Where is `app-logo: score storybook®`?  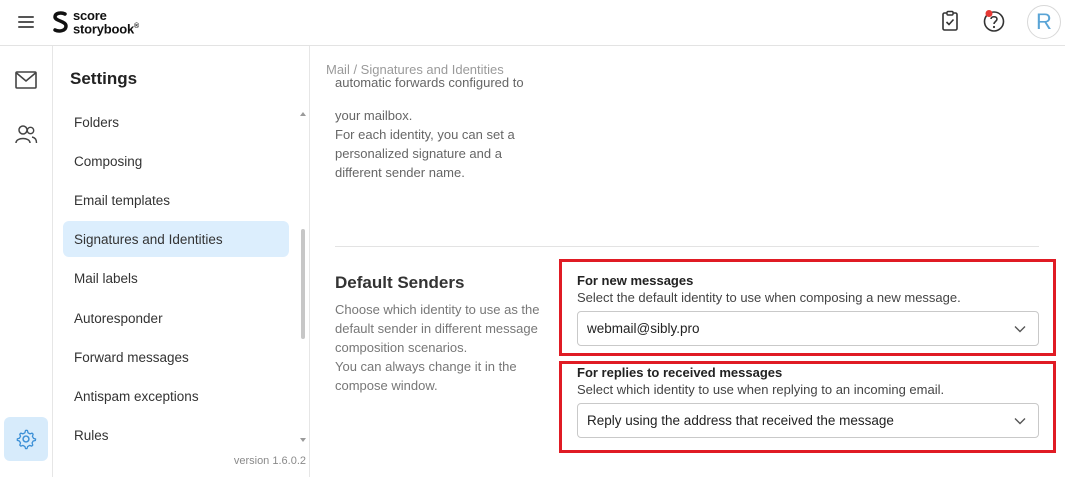 app-logo: score storybook® is located at coordinates (95, 22).